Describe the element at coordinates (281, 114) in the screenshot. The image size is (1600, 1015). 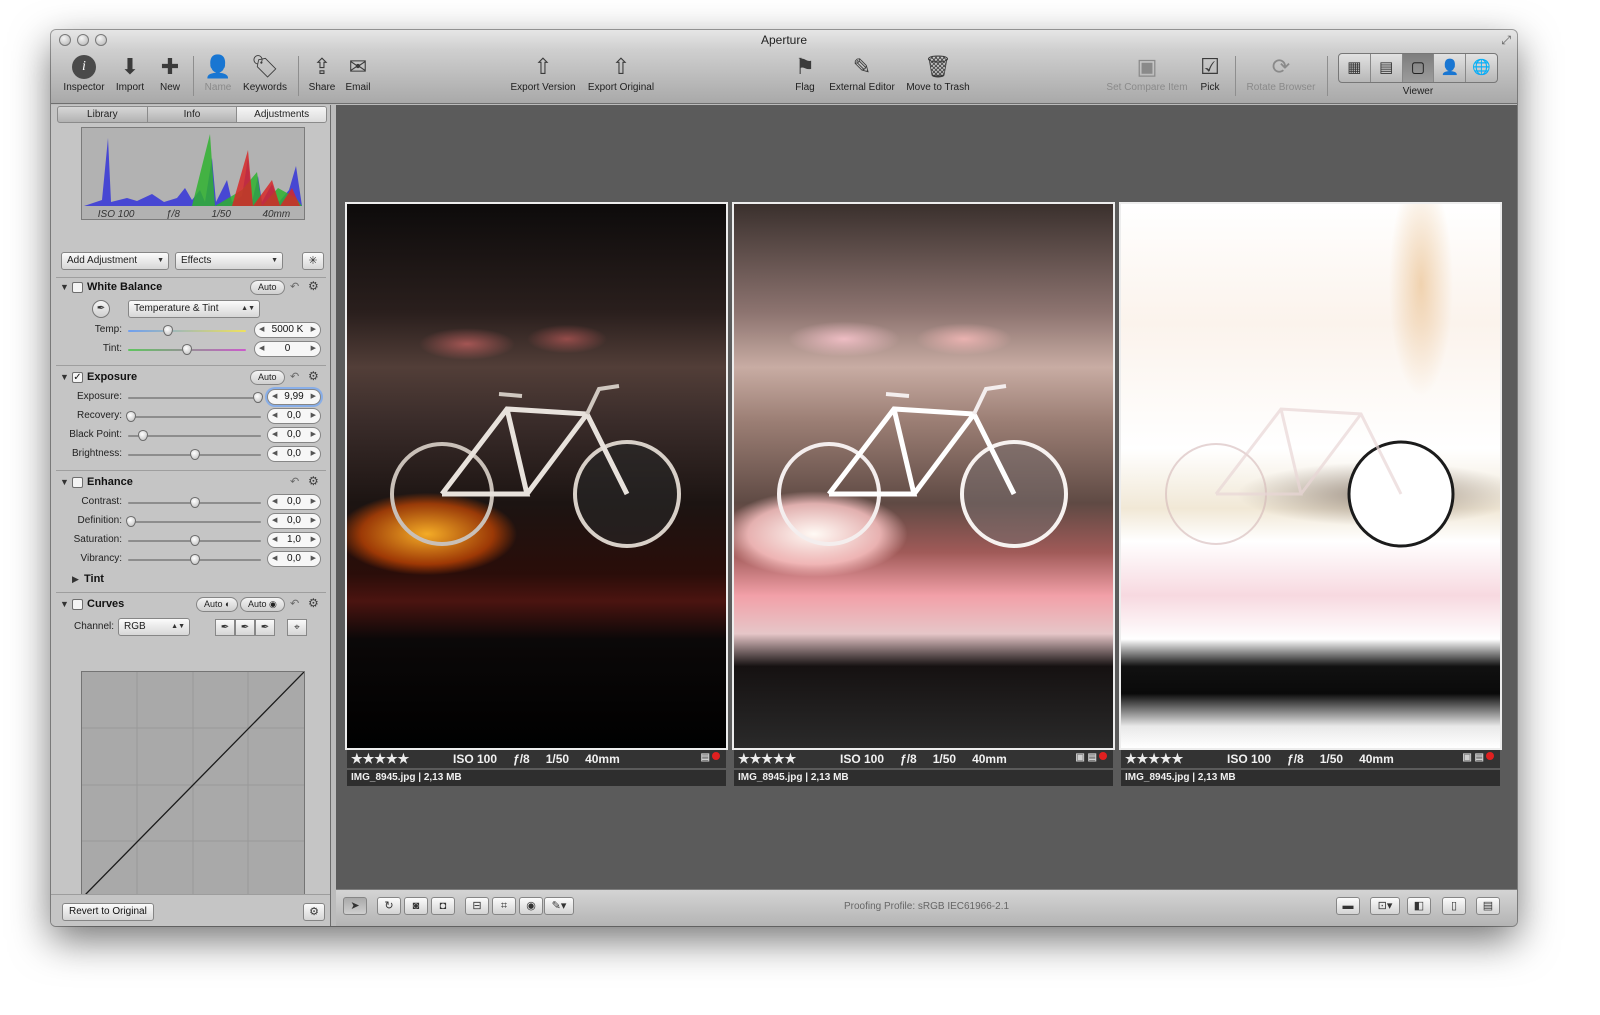
I see `tab-adjustments: Adjustments` at that location.